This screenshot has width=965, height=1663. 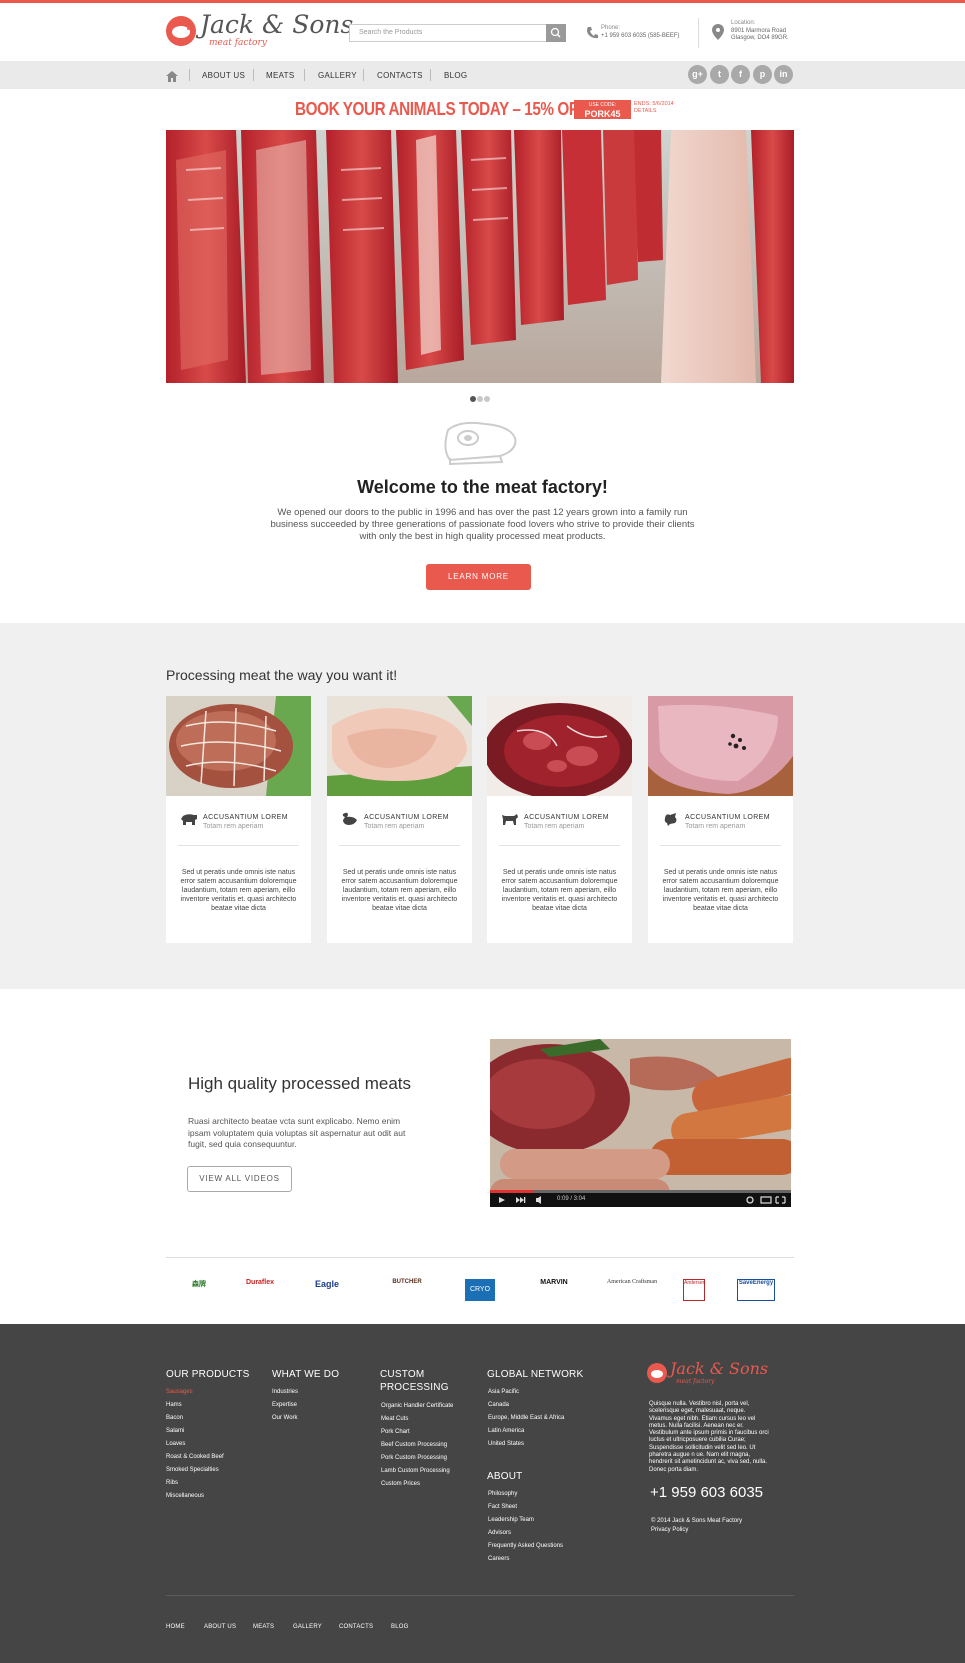 What do you see at coordinates (417, 1419) in the screenshot?
I see `footer-link: Meat Cuts` at bounding box center [417, 1419].